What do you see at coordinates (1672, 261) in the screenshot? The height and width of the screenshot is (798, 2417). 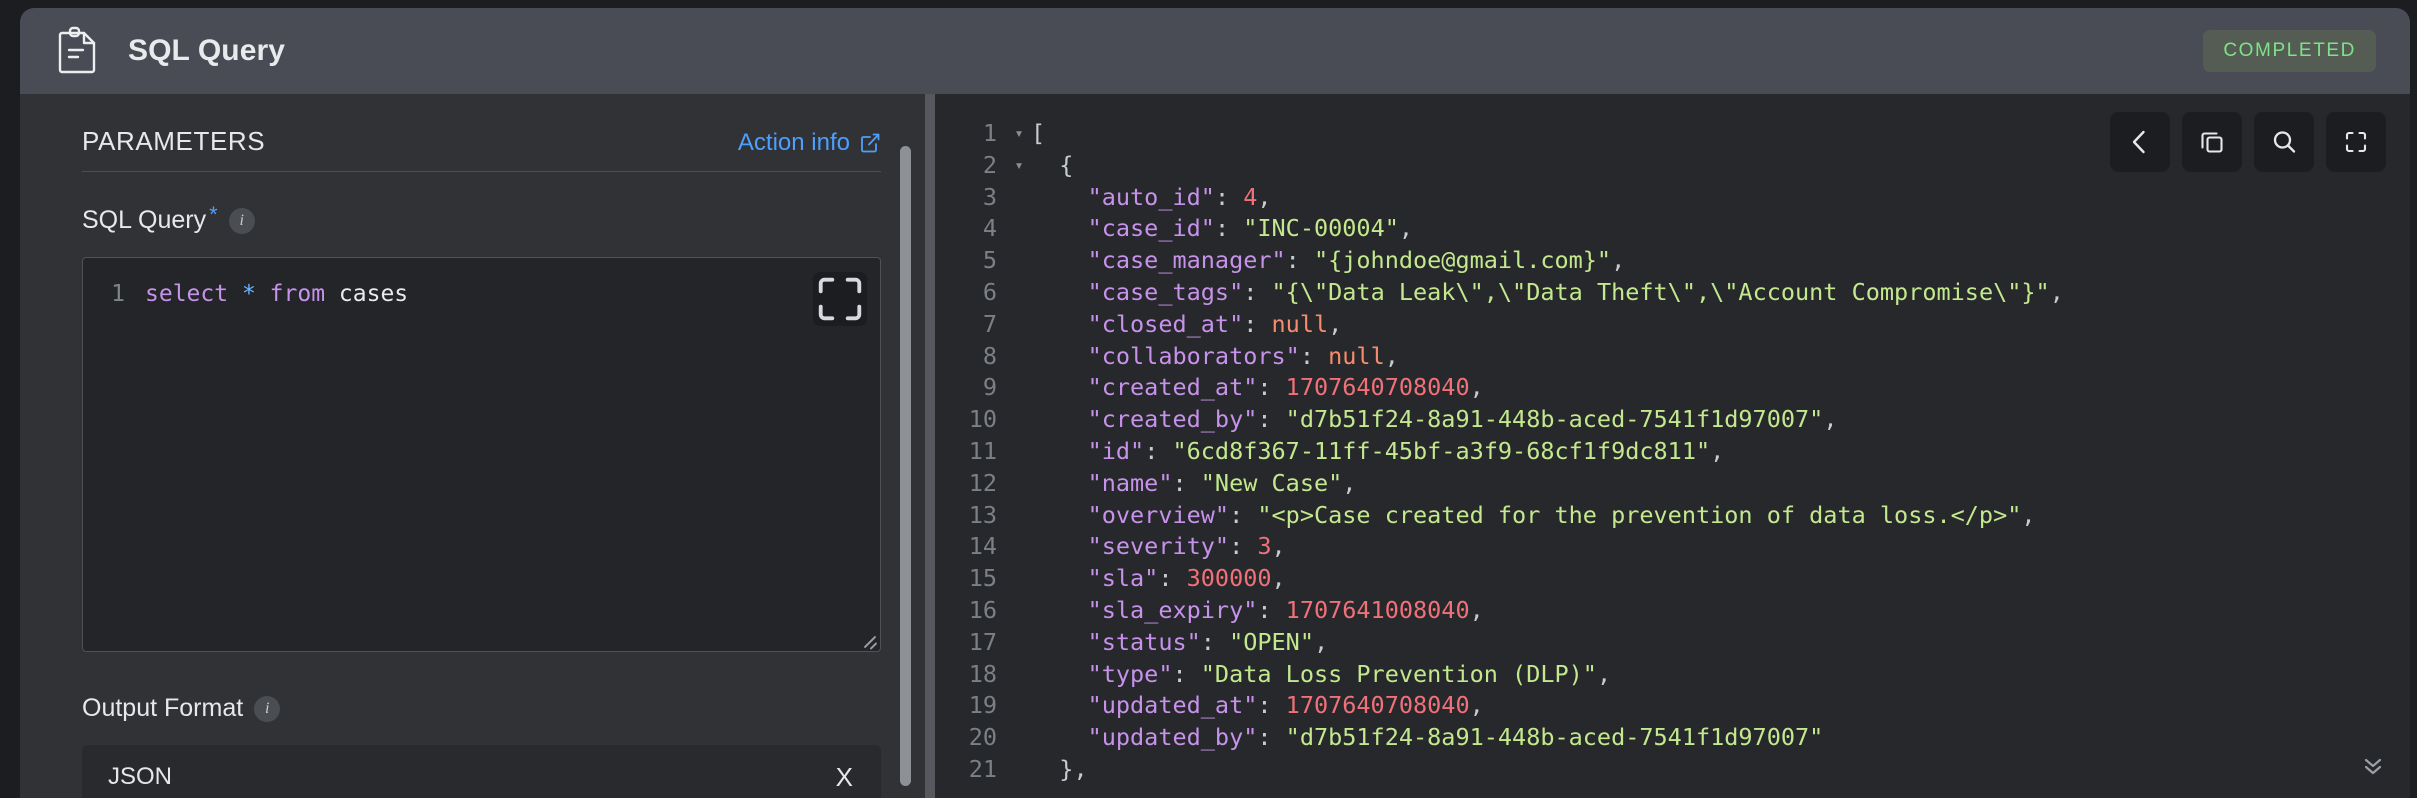 I see `json-line: 5 "case_manager": "{johndoe@gmail.com}",` at bounding box center [1672, 261].